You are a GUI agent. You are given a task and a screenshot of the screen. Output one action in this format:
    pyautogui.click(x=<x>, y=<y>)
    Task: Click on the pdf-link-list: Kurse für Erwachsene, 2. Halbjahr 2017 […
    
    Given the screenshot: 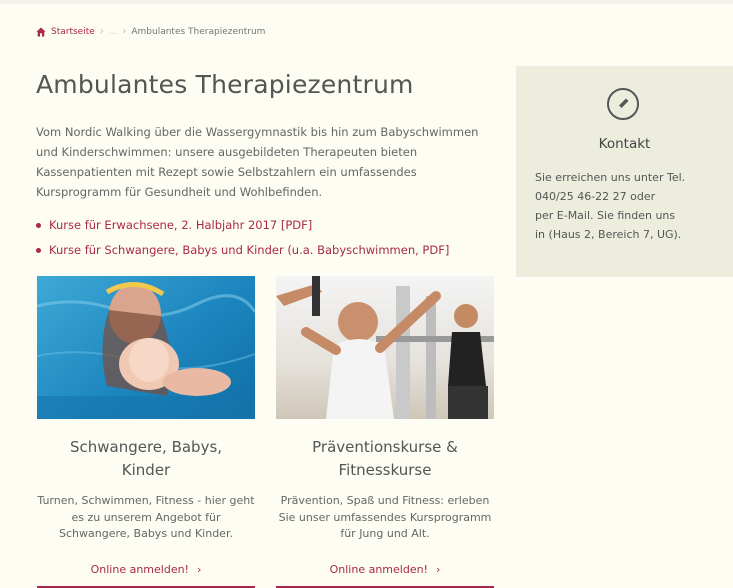 What is the action you would take?
    pyautogui.click(x=242, y=243)
    